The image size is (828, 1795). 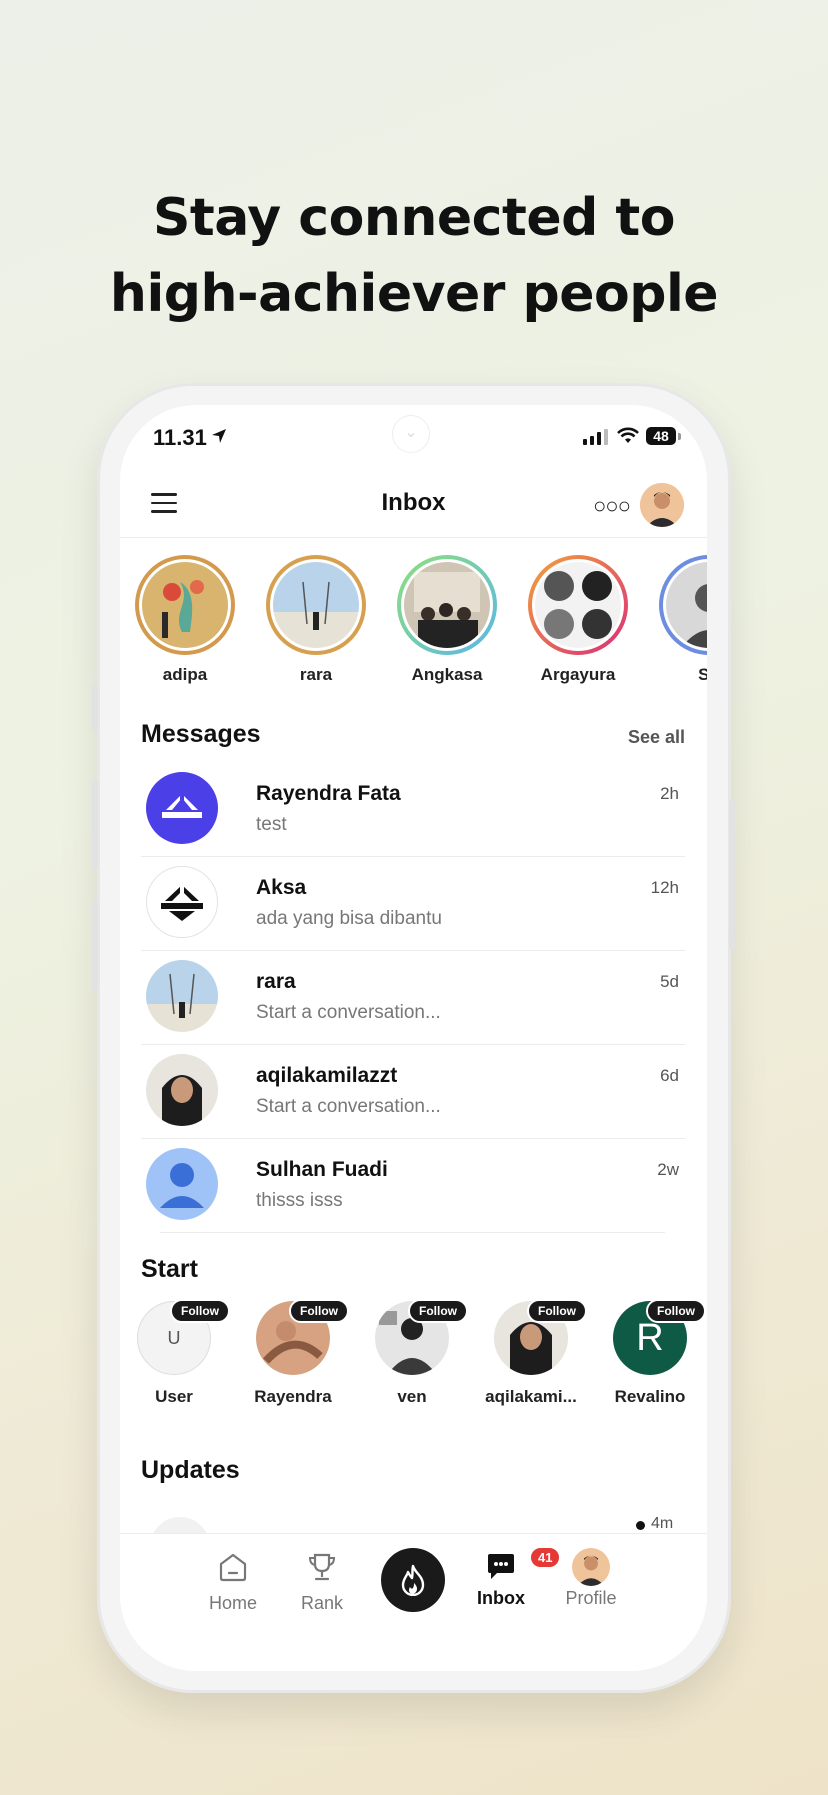 What do you see at coordinates (95, 708) in the screenshot?
I see `phone-mute-button` at bounding box center [95, 708].